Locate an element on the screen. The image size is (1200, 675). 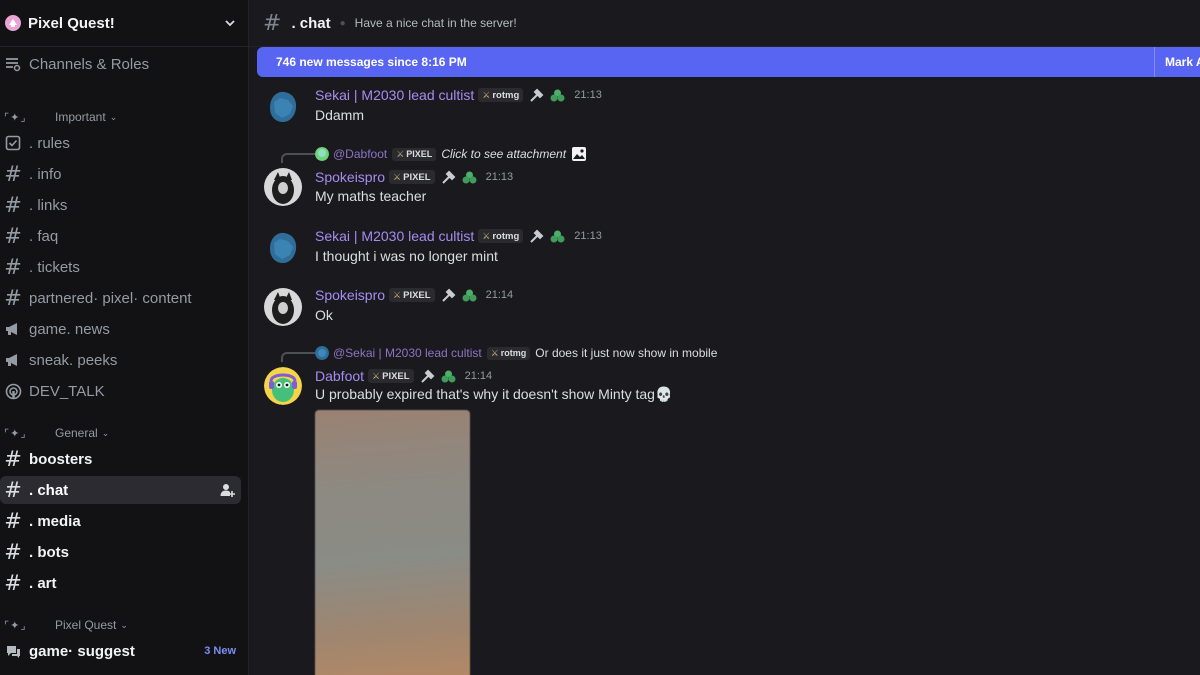
channel-bots: # . bots is located at coordinates (122, 552).